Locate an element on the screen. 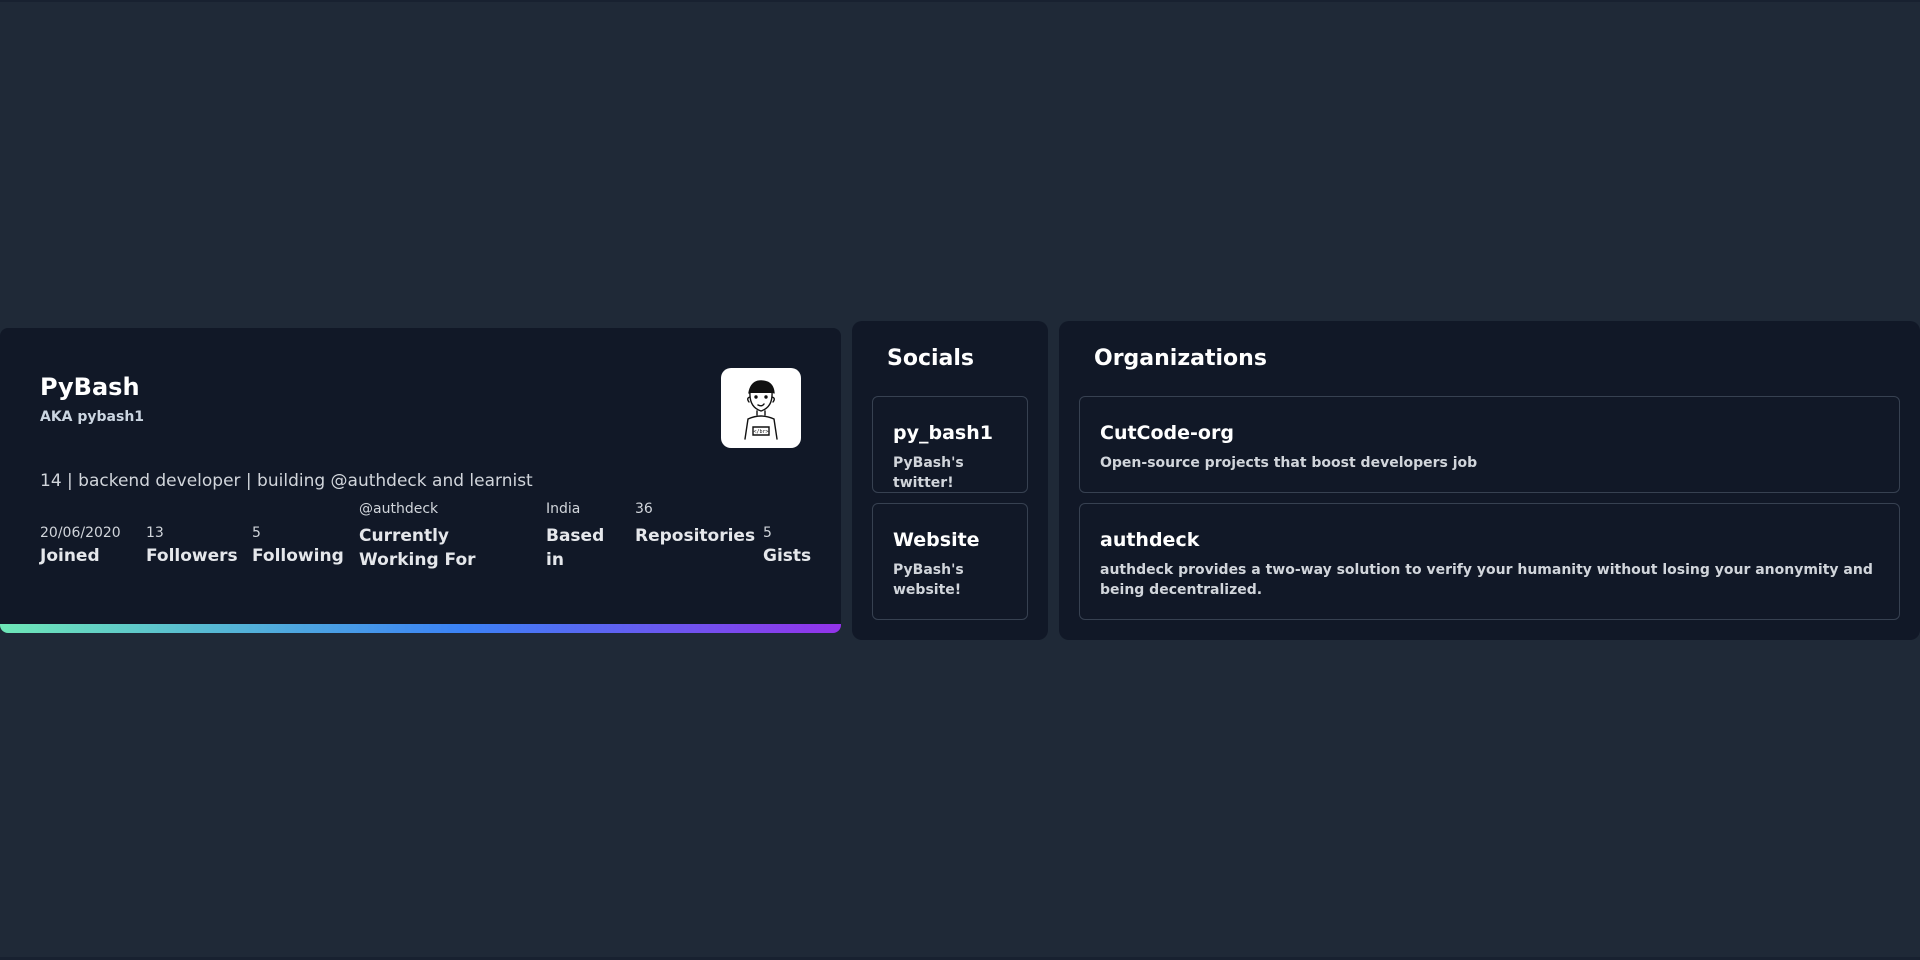 The width and height of the screenshot is (1920, 960). profile-name: PyBash is located at coordinates (90, 387).